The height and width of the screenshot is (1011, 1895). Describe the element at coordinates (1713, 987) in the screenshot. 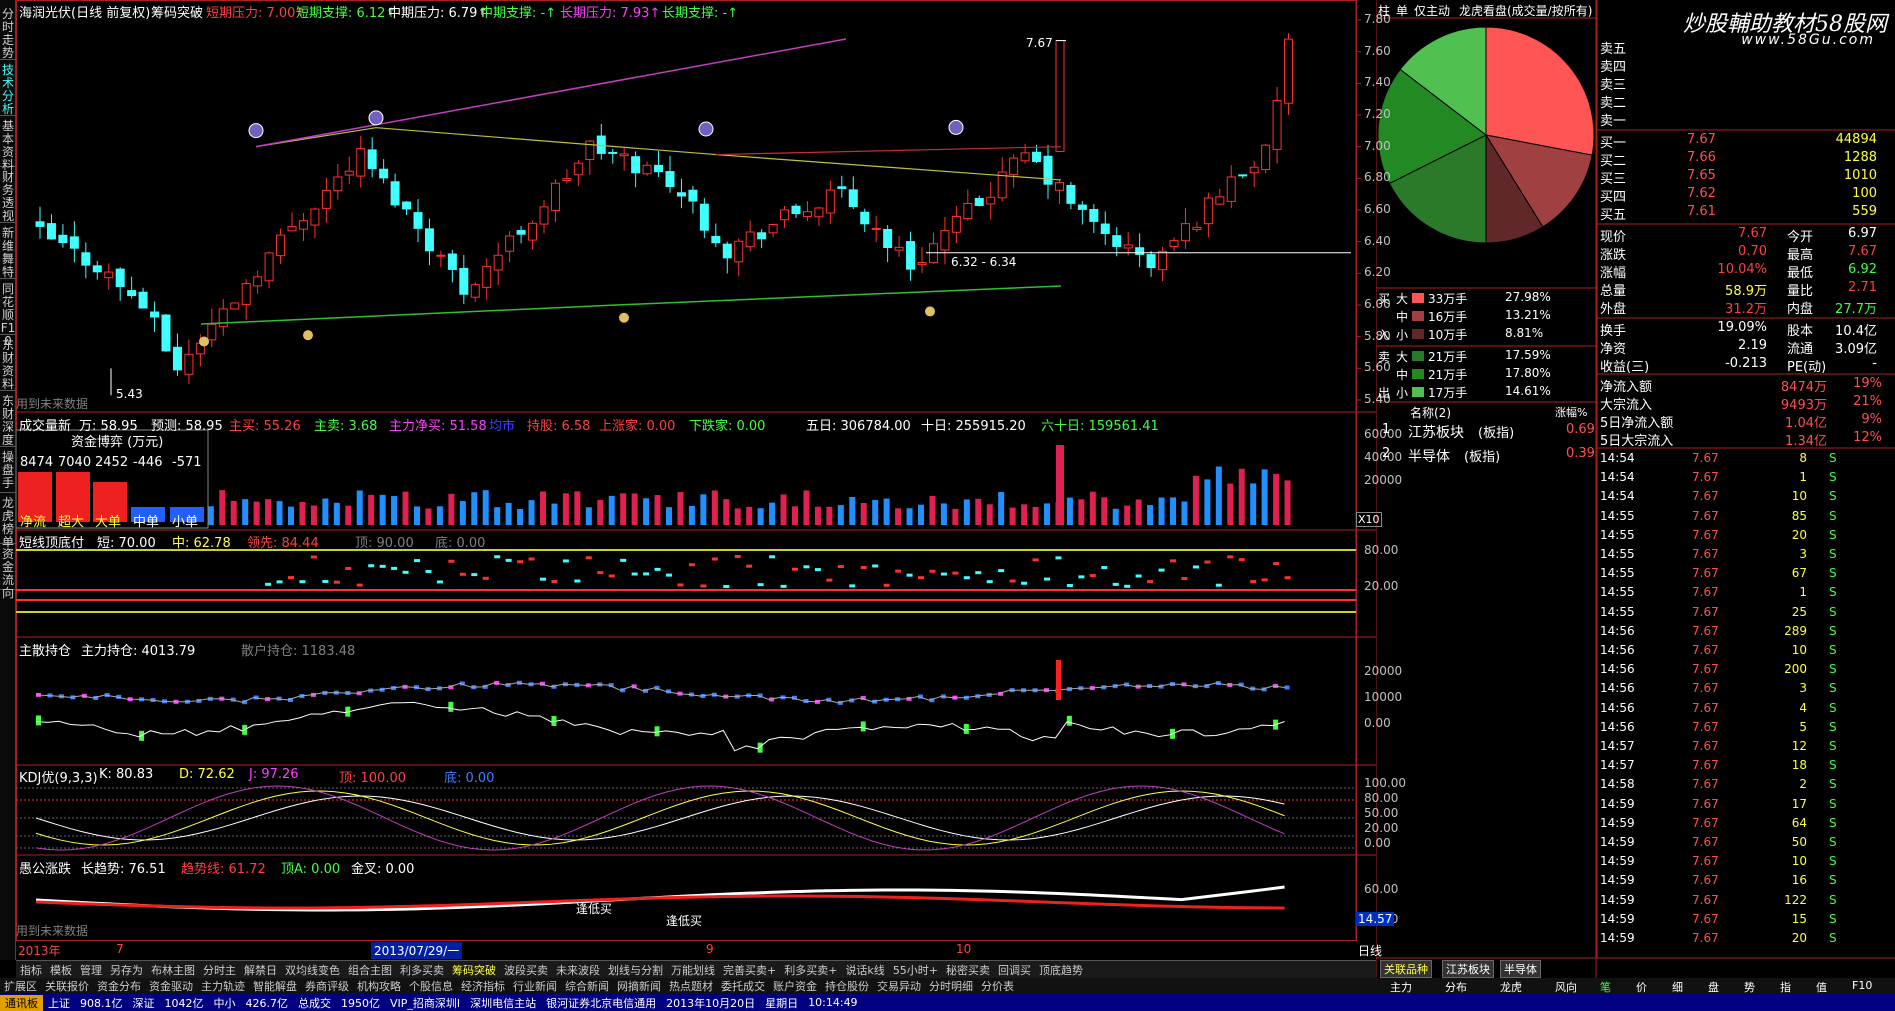

I see `side-tab: 盘` at that location.